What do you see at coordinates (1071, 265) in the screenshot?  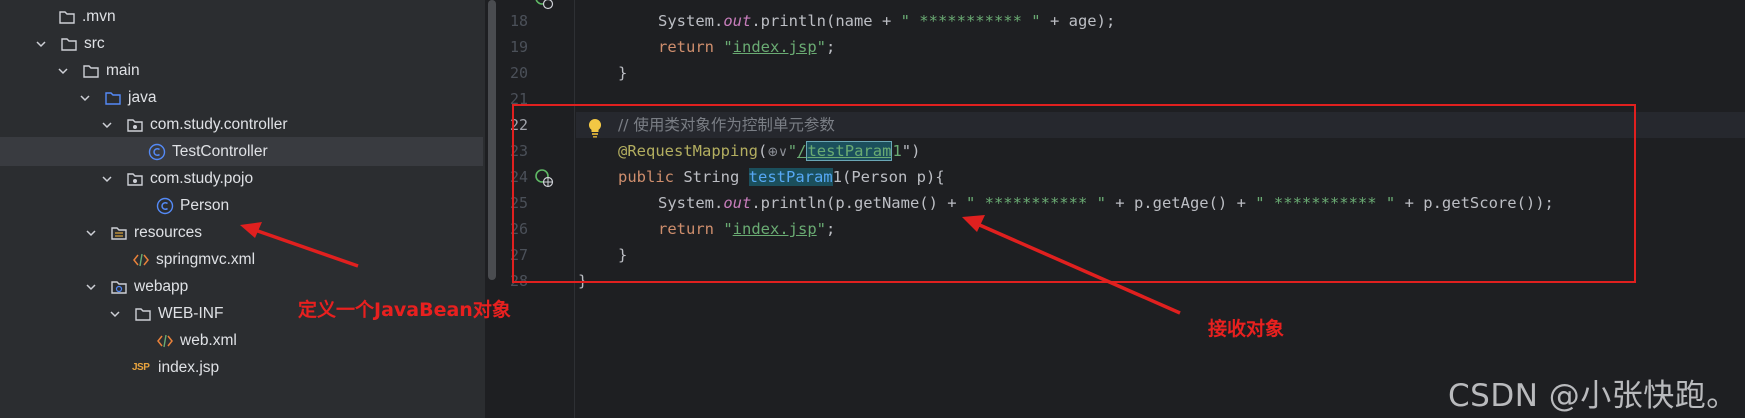 I see `arrow-to-getname` at bounding box center [1071, 265].